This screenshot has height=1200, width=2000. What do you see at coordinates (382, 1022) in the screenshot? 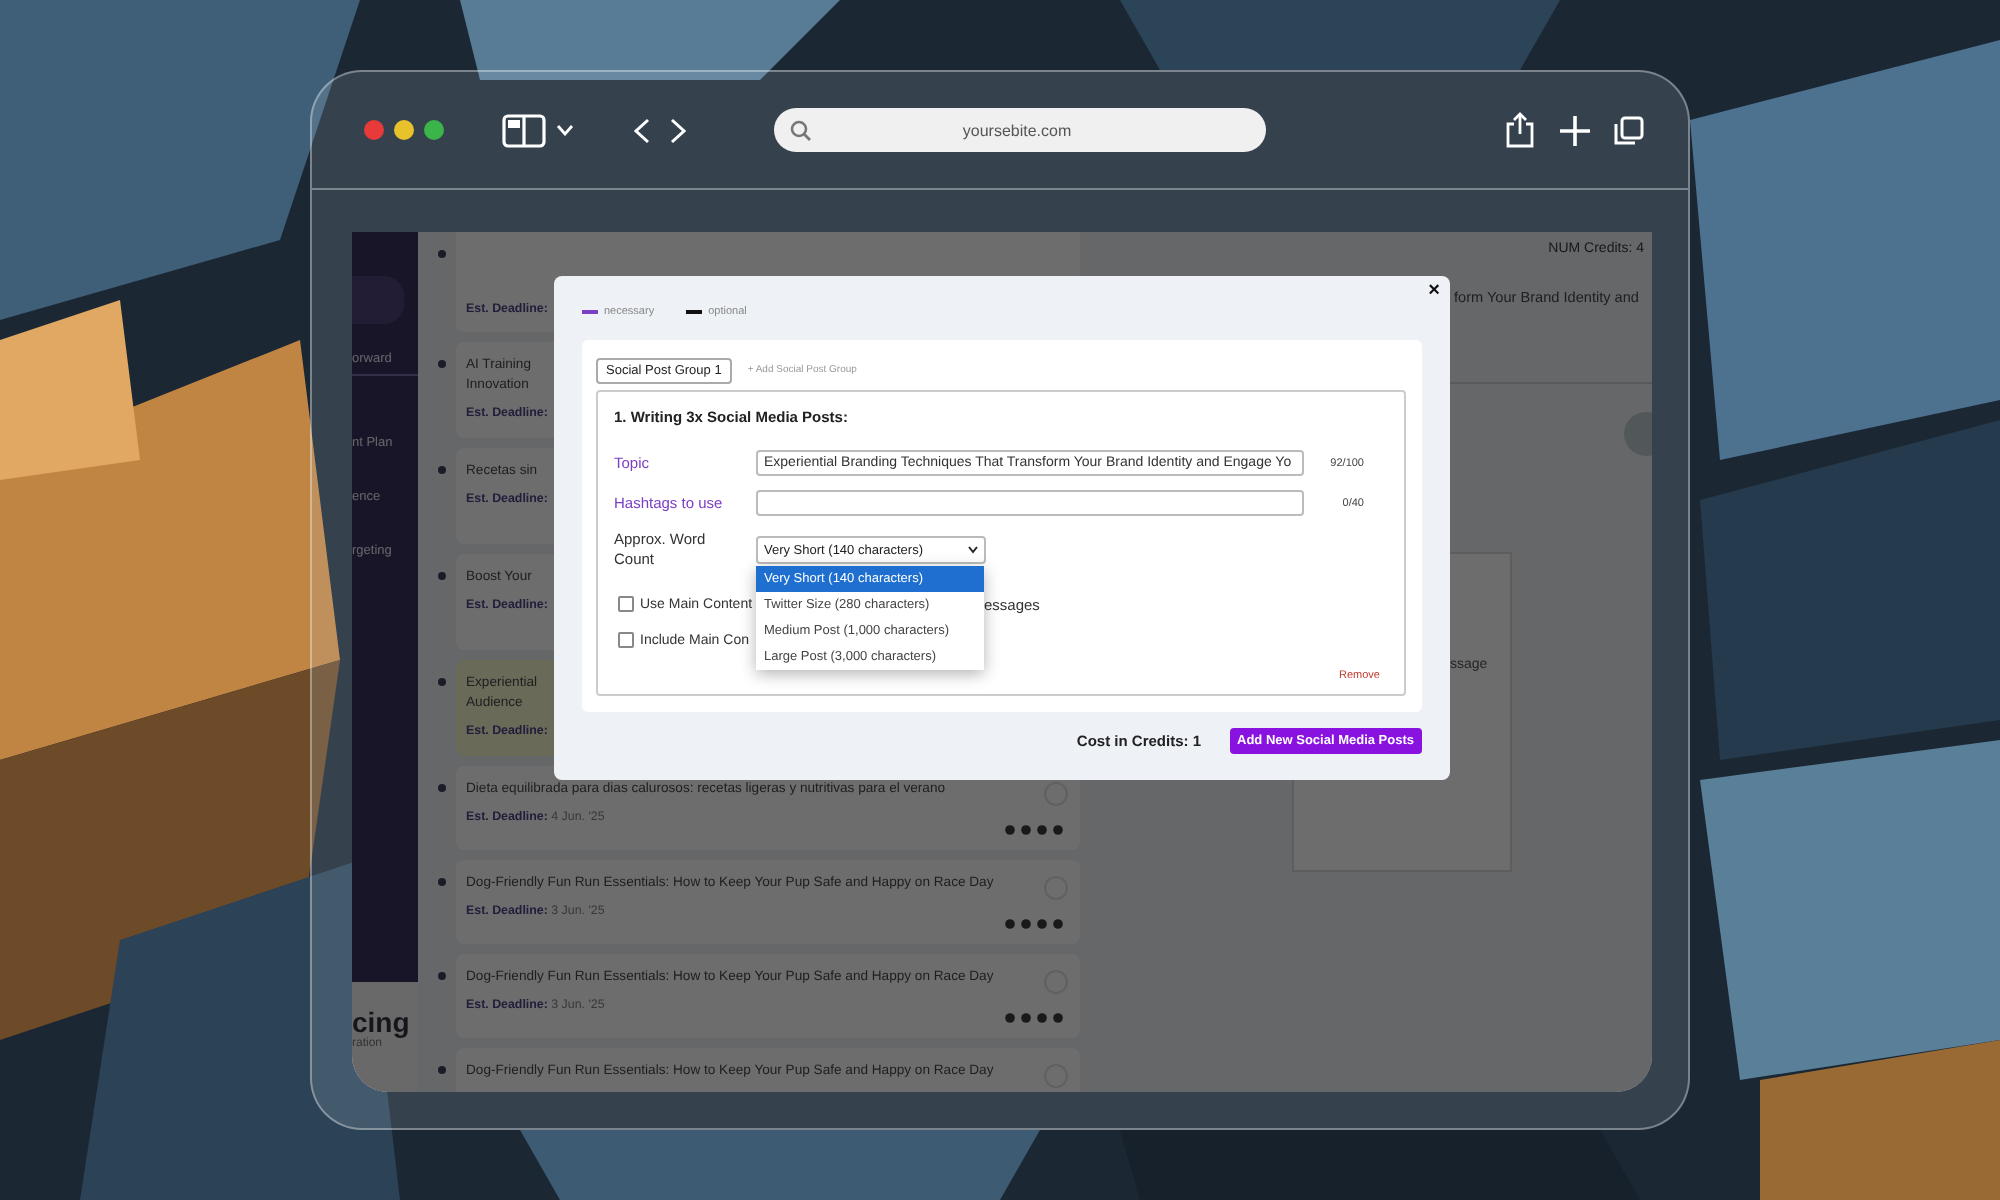
I see `footer-title: cing` at bounding box center [382, 1022].